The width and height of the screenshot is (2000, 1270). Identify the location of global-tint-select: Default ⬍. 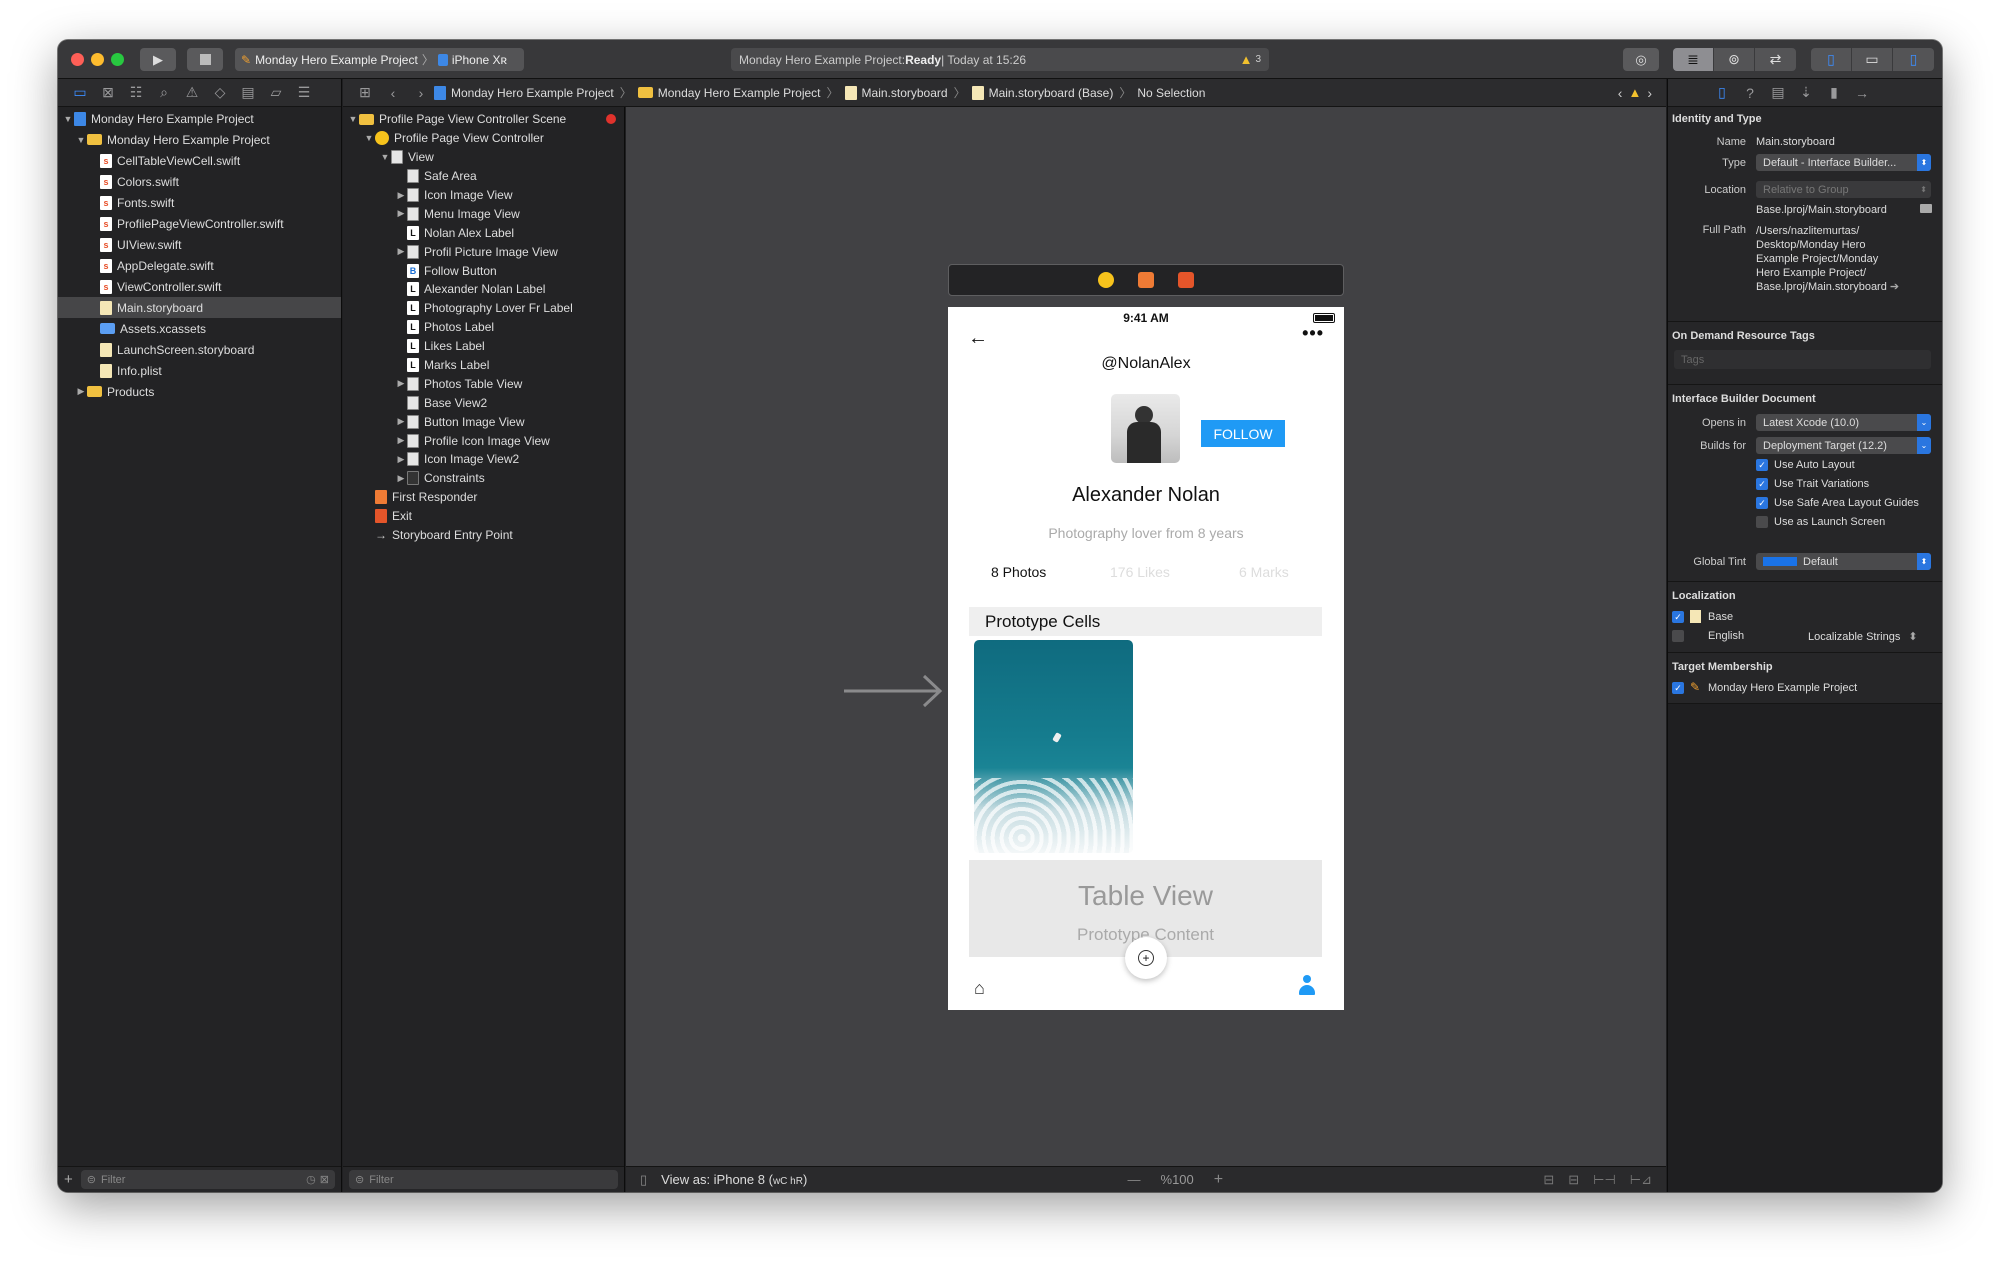
(1843, 561).